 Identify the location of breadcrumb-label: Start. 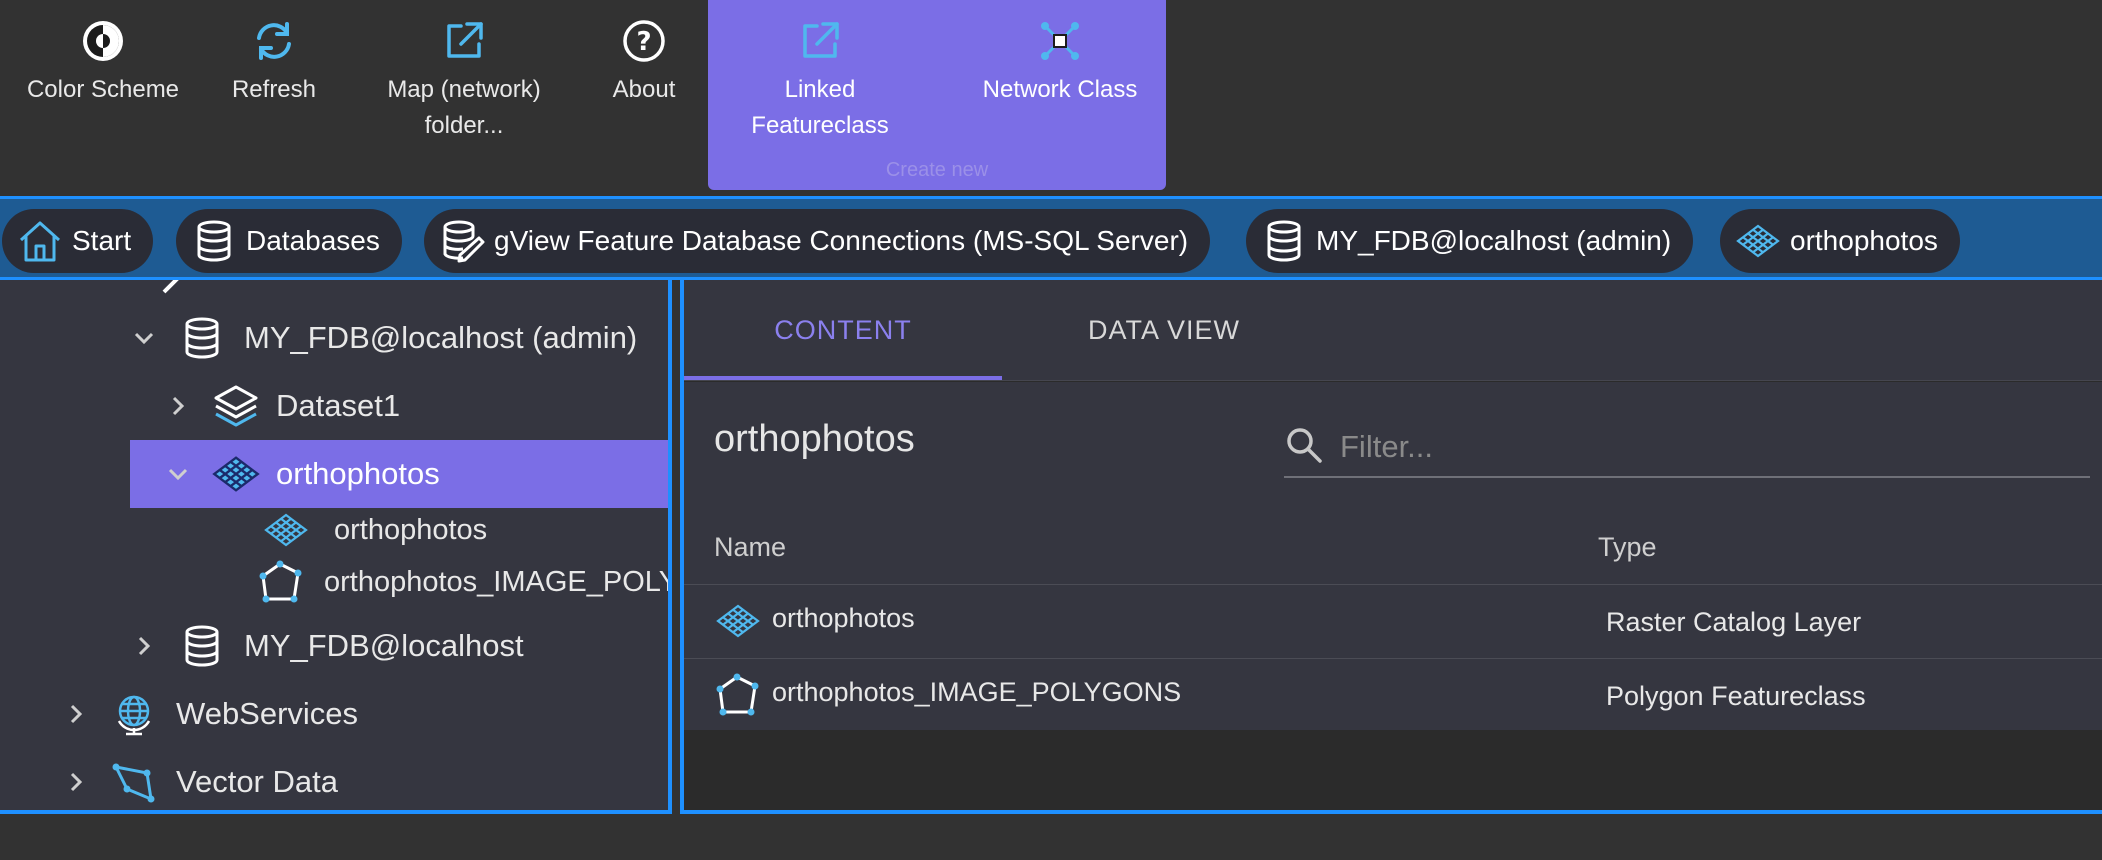
(102, 240).